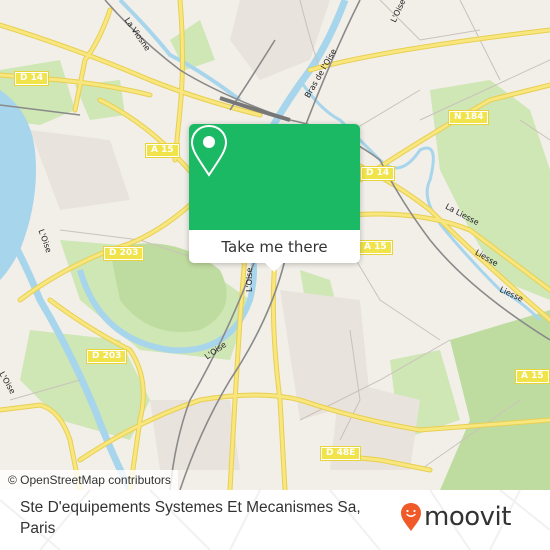 This screenshot has width=550, height=550. I want to click on moovit-pin-icon, so click(411, 517).